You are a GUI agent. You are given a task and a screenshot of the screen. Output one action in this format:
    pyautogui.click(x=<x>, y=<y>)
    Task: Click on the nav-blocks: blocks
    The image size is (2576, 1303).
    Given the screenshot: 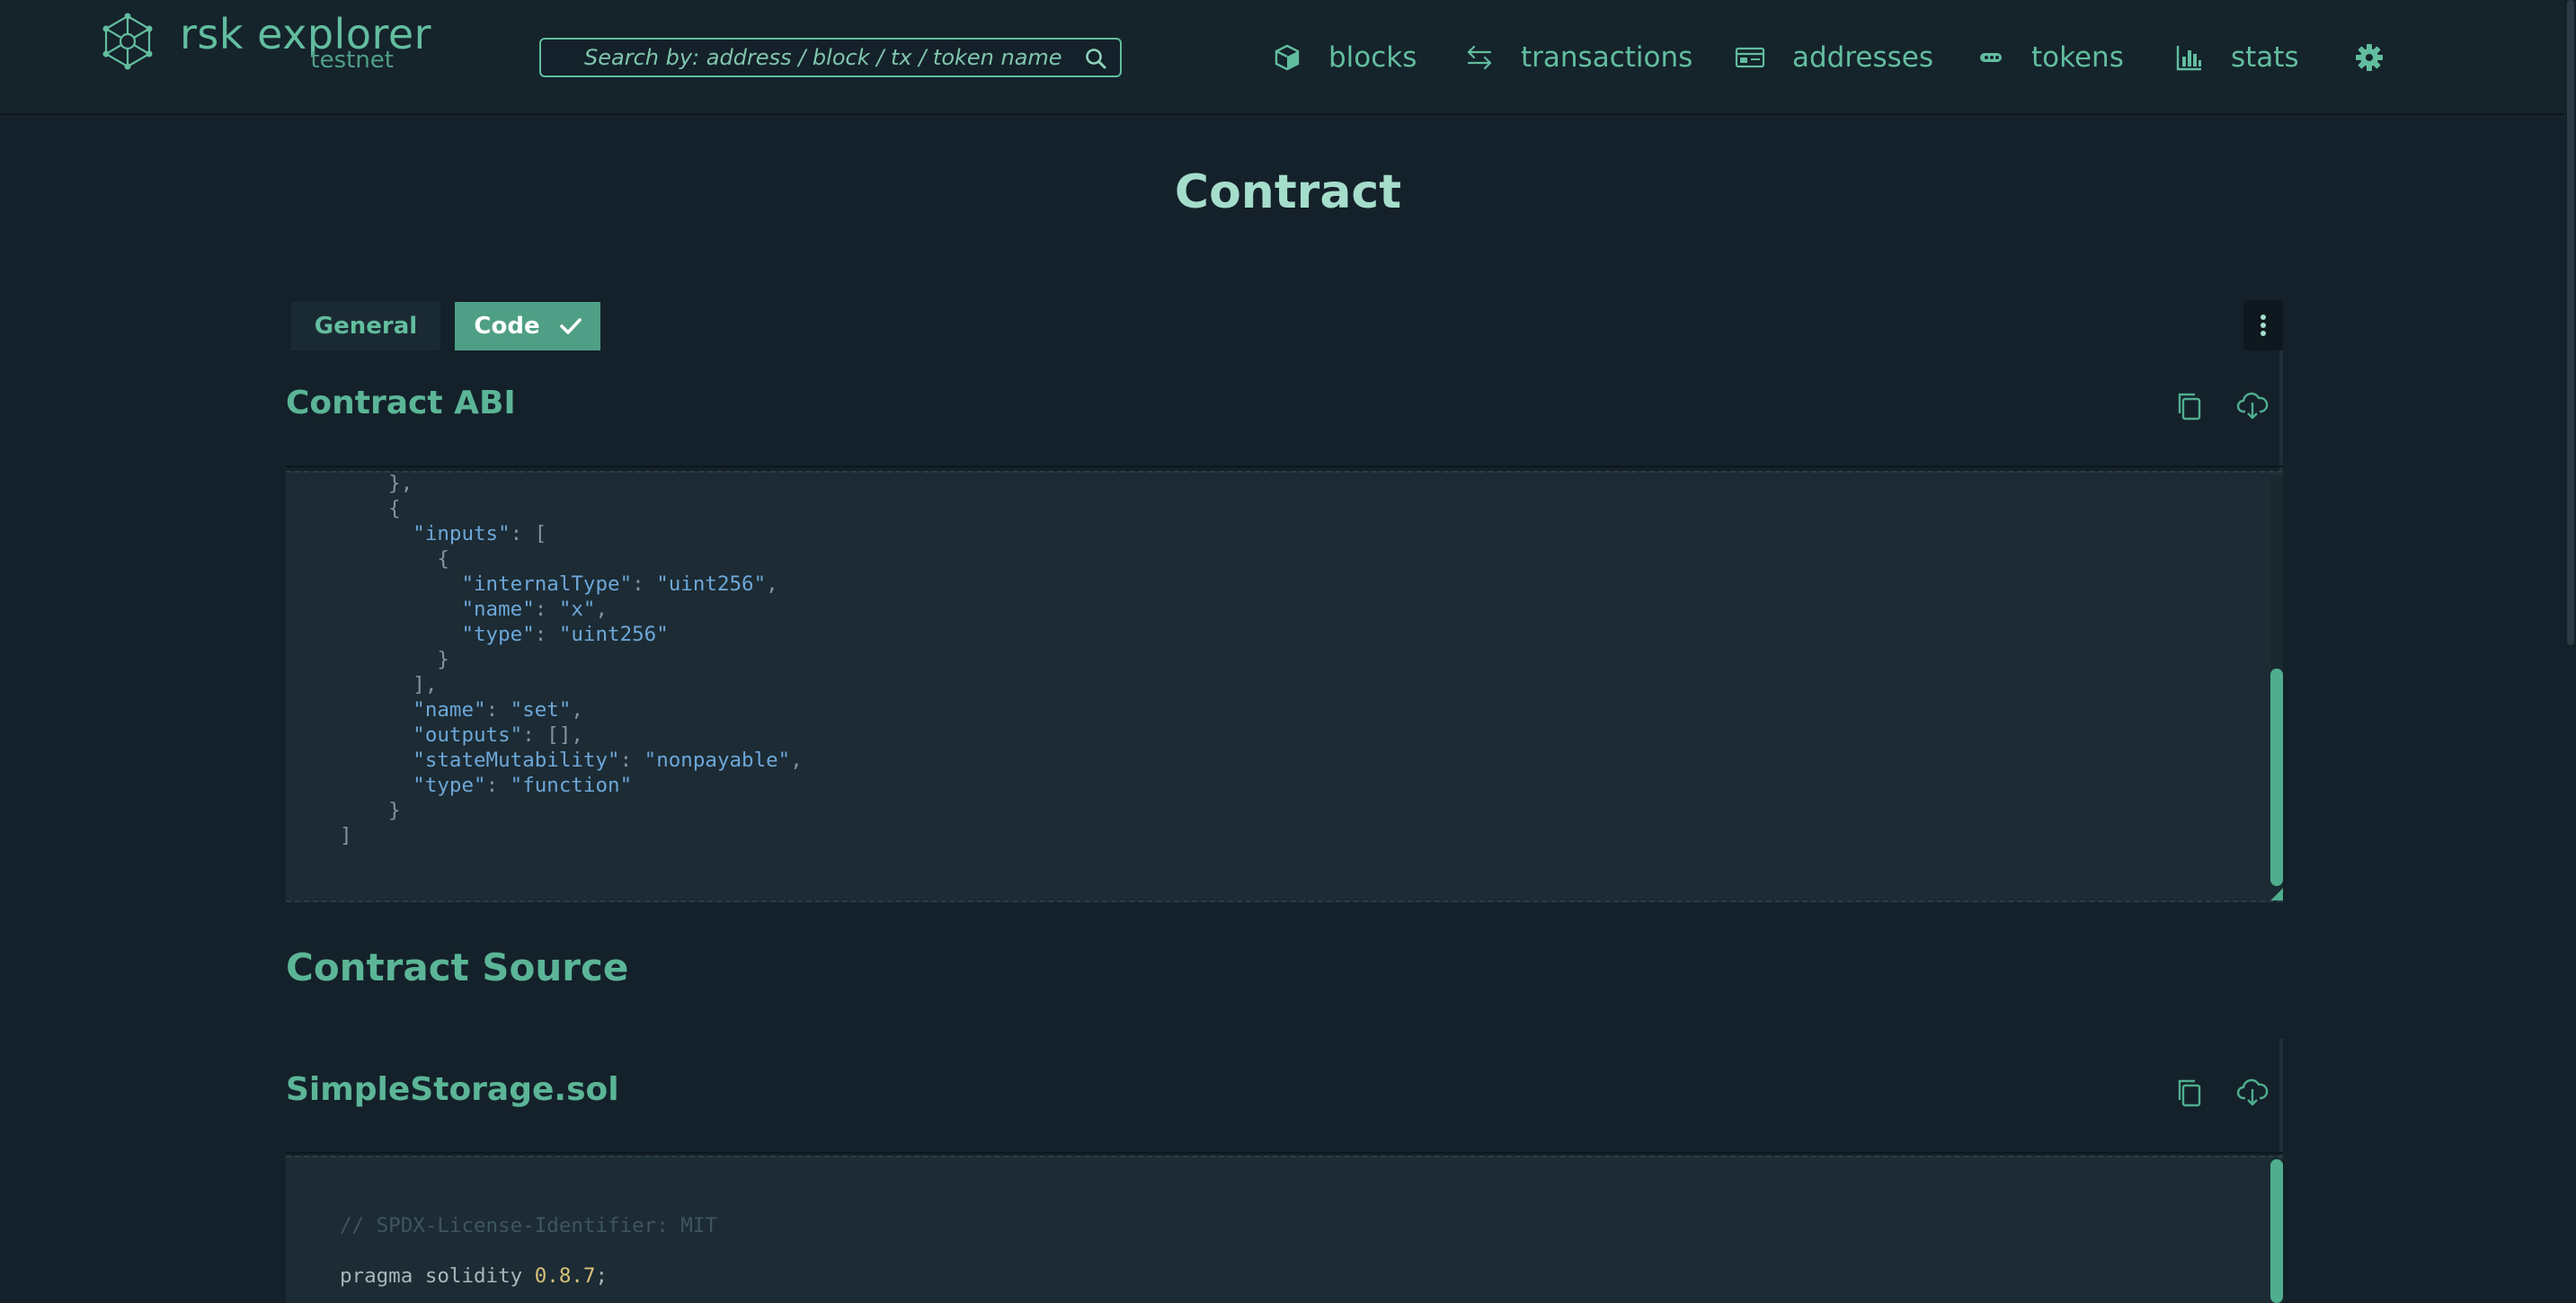 What is the action you would take?
    pyautogui.click(x=1345, y=57)
    